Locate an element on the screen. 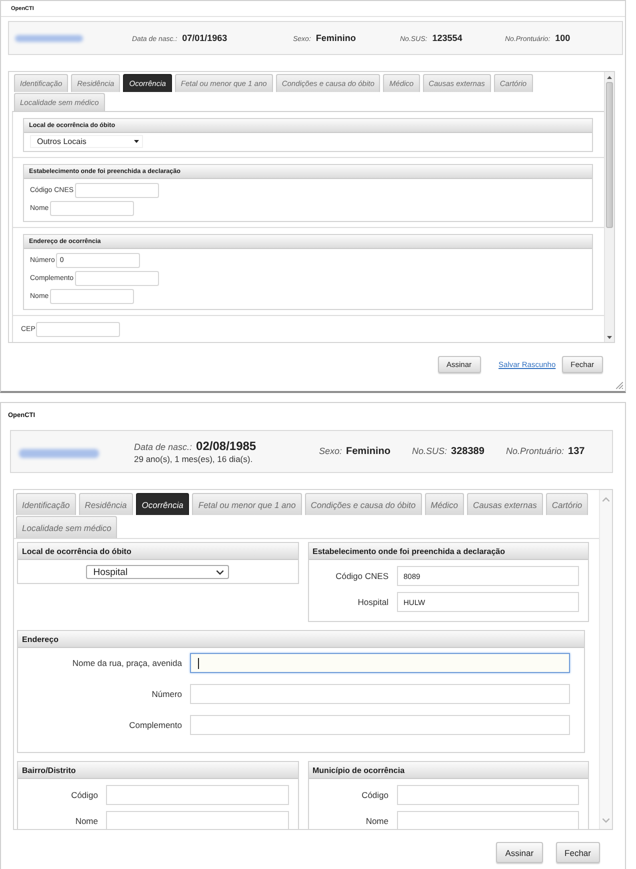 This screenshot has width=636, height=869. footer-button: Assinar is located at coordinates (519, 852).